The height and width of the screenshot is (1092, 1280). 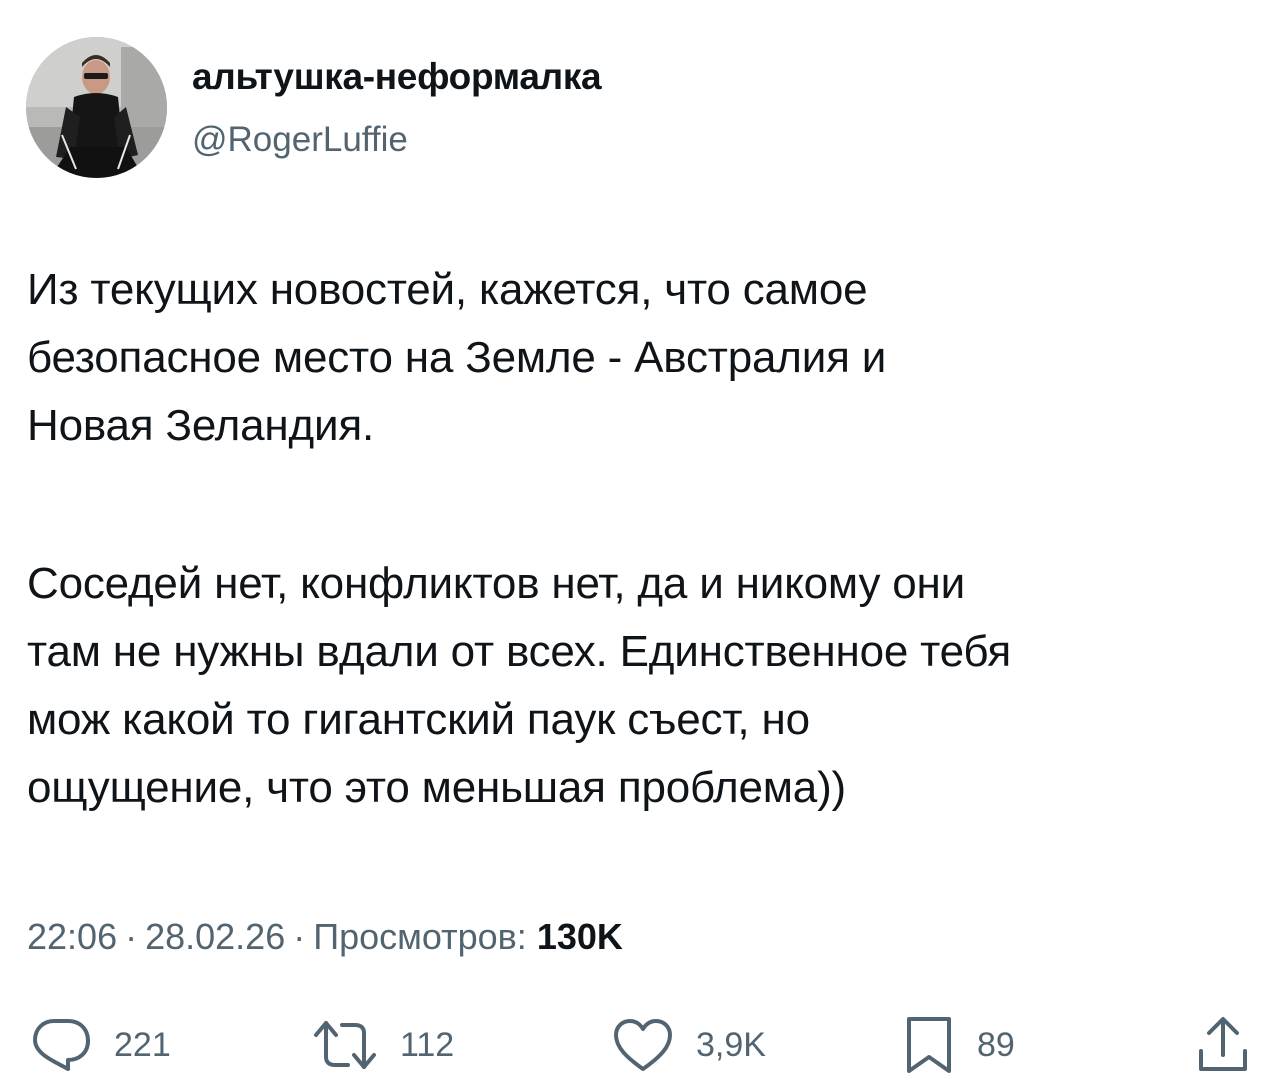 What do you see at coordinates (300, 140) in the screenshot?
I see `author-handle: @RogerLuffie` at bounding box center [300, 140].